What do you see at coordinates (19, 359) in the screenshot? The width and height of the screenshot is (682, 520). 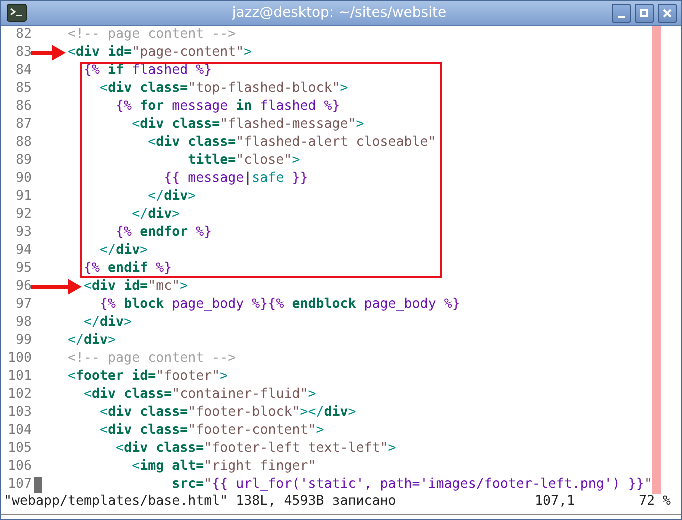 I see `line-number: 100` at bounding box center [19, 359].